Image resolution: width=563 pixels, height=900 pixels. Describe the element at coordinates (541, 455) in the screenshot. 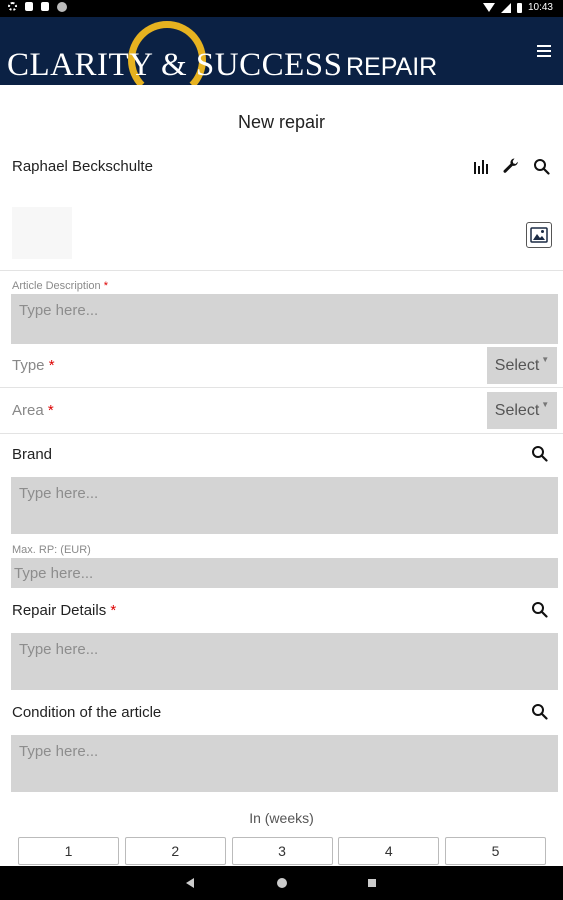

I see `brand-search-icon` at that location.